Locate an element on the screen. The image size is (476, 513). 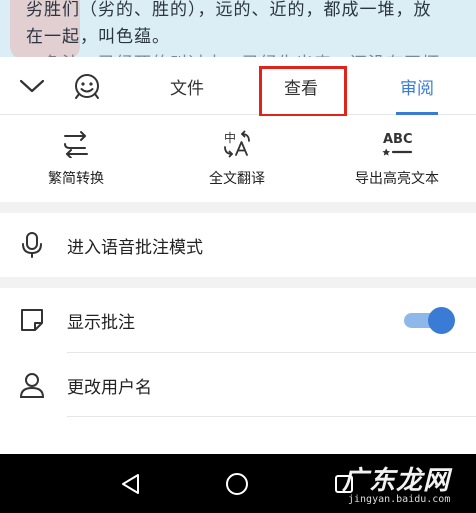
back-triangle-icon is located at coordinates (131, 484).